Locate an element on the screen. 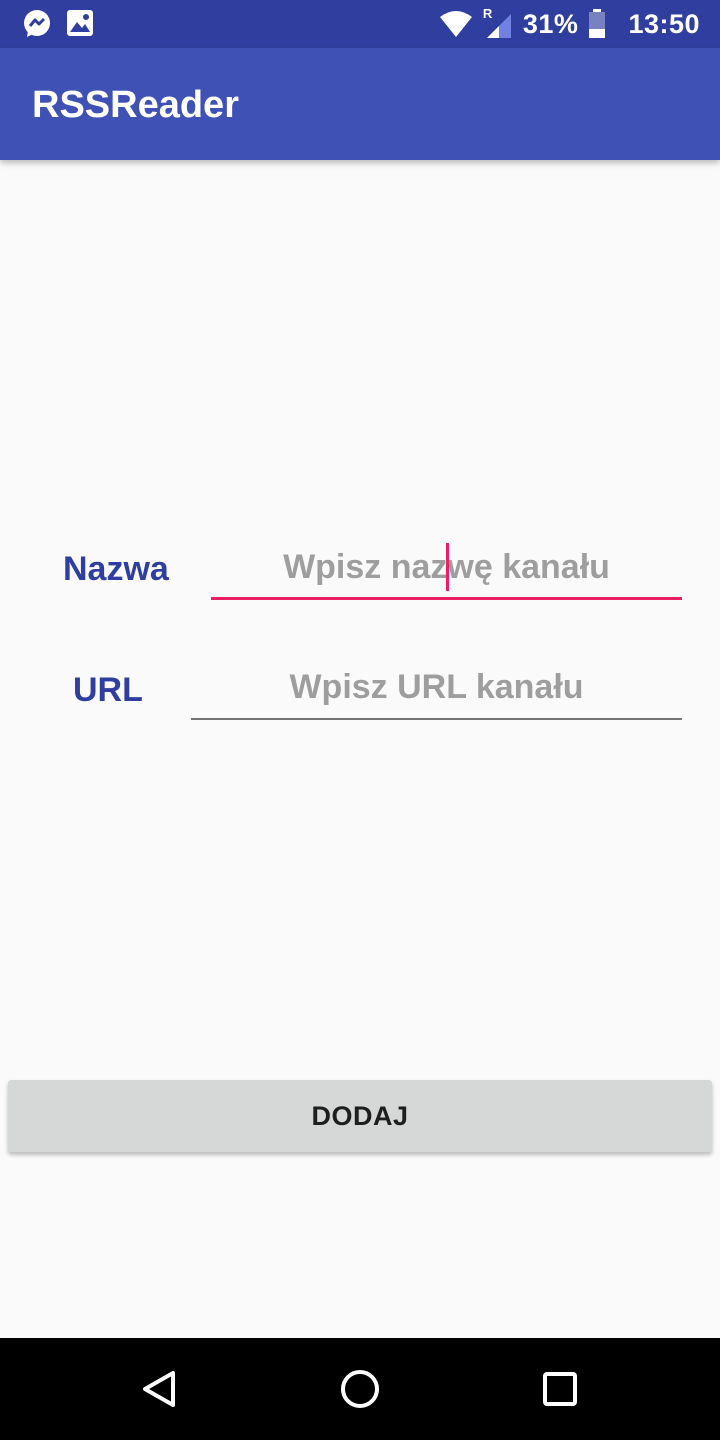  back-icon is located at coordinates (160, 1389).